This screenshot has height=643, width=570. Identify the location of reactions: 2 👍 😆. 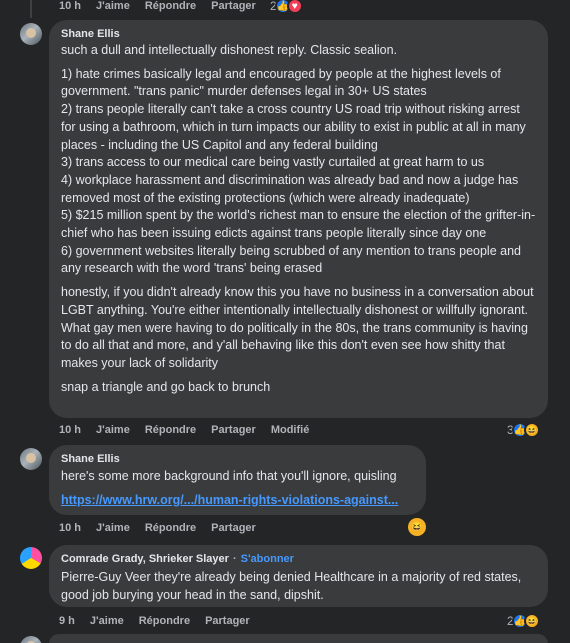
(523, 621).